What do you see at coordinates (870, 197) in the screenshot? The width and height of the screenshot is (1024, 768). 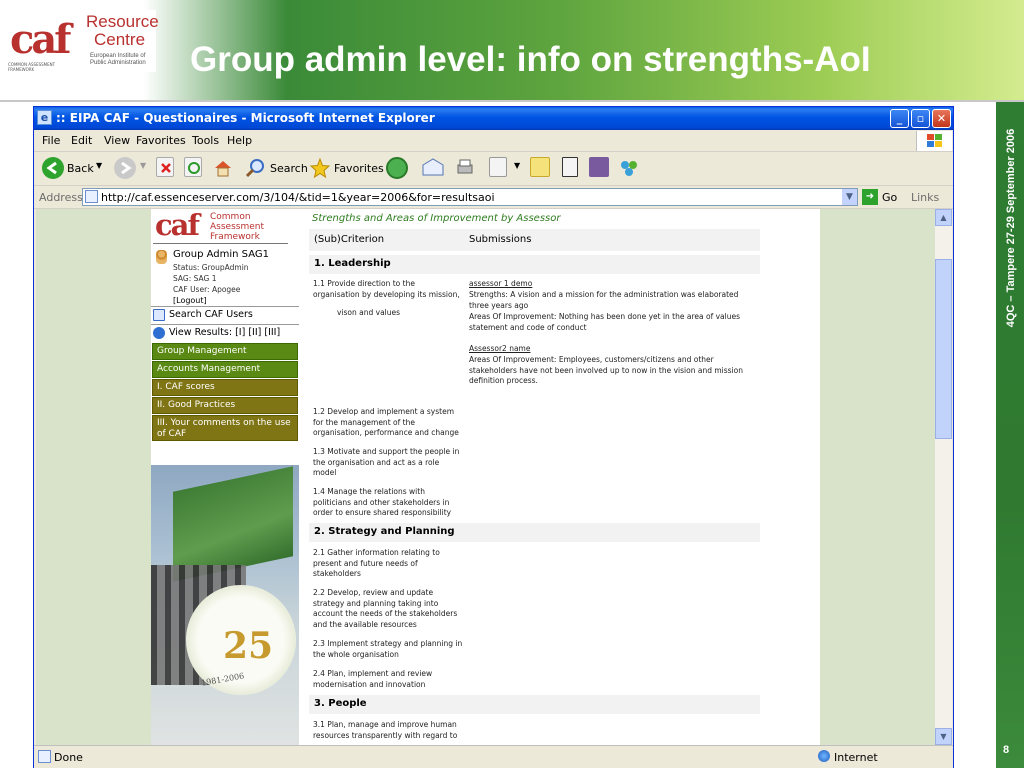 I see `go-arrow-icon: ➜` at bounding box center [870, 197].